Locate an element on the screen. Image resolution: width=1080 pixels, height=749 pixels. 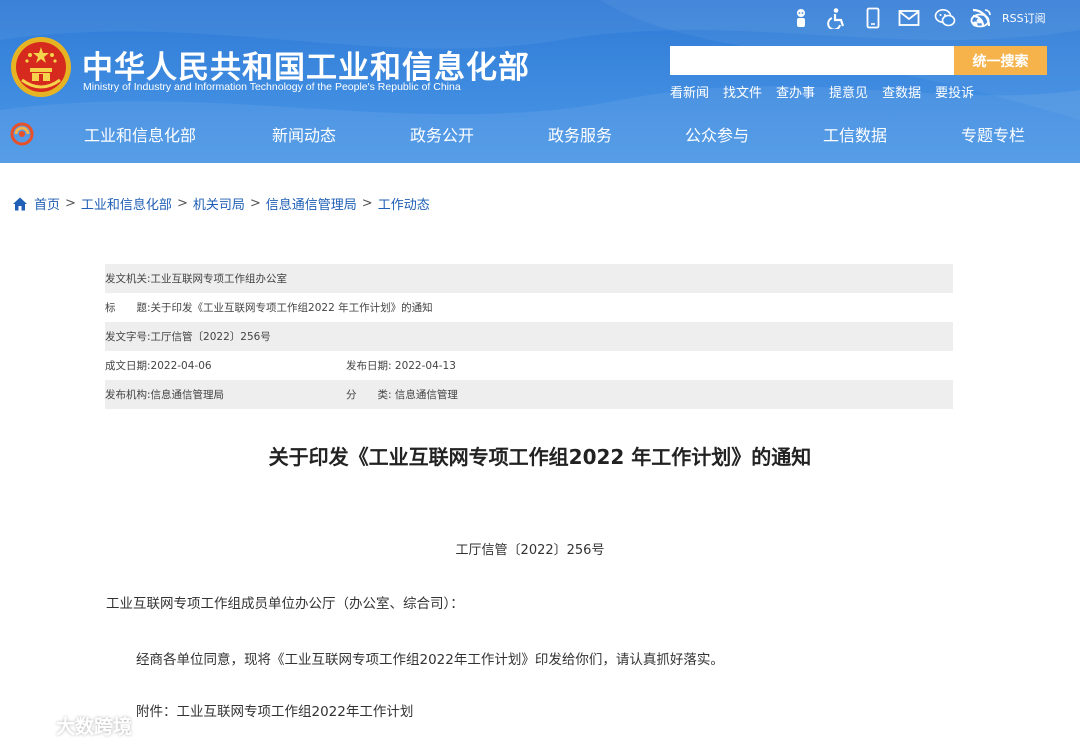
meta-label: 发文机关: is located at coordinates (128, 279).